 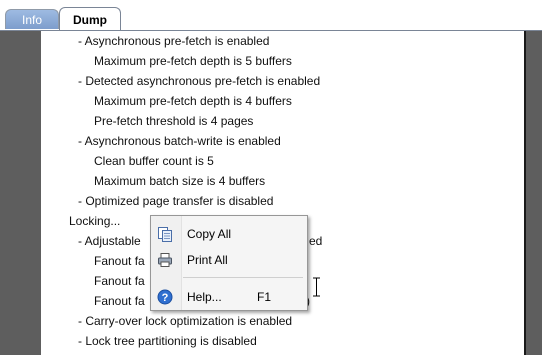 I want to click on dump-line: - Asynchronous pre-fetch is enabled, so click(x=174, y=41).